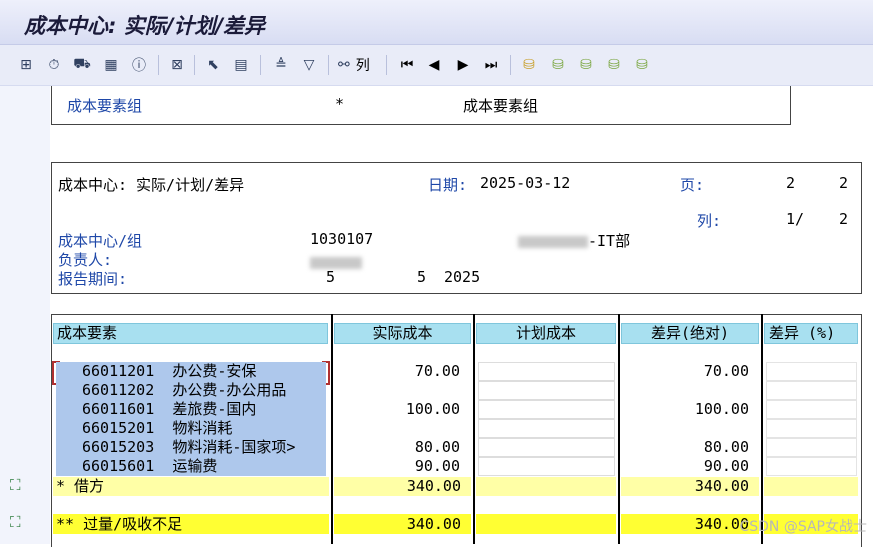  Describe the element at coordinates (93, 279) in the screenshot. I see `period-label: 报告期间:` at that location.